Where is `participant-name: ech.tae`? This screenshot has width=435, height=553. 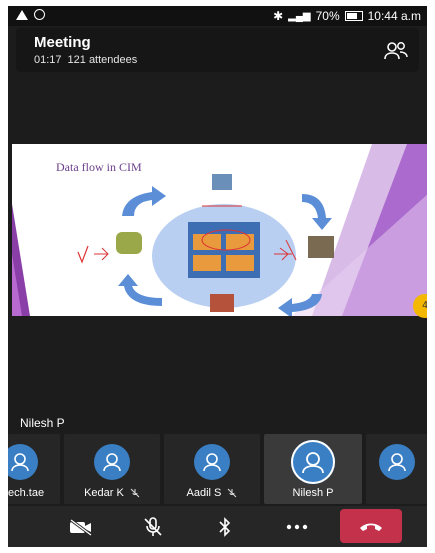 participant-name: ech.tae is located at coordinates (26, 493).